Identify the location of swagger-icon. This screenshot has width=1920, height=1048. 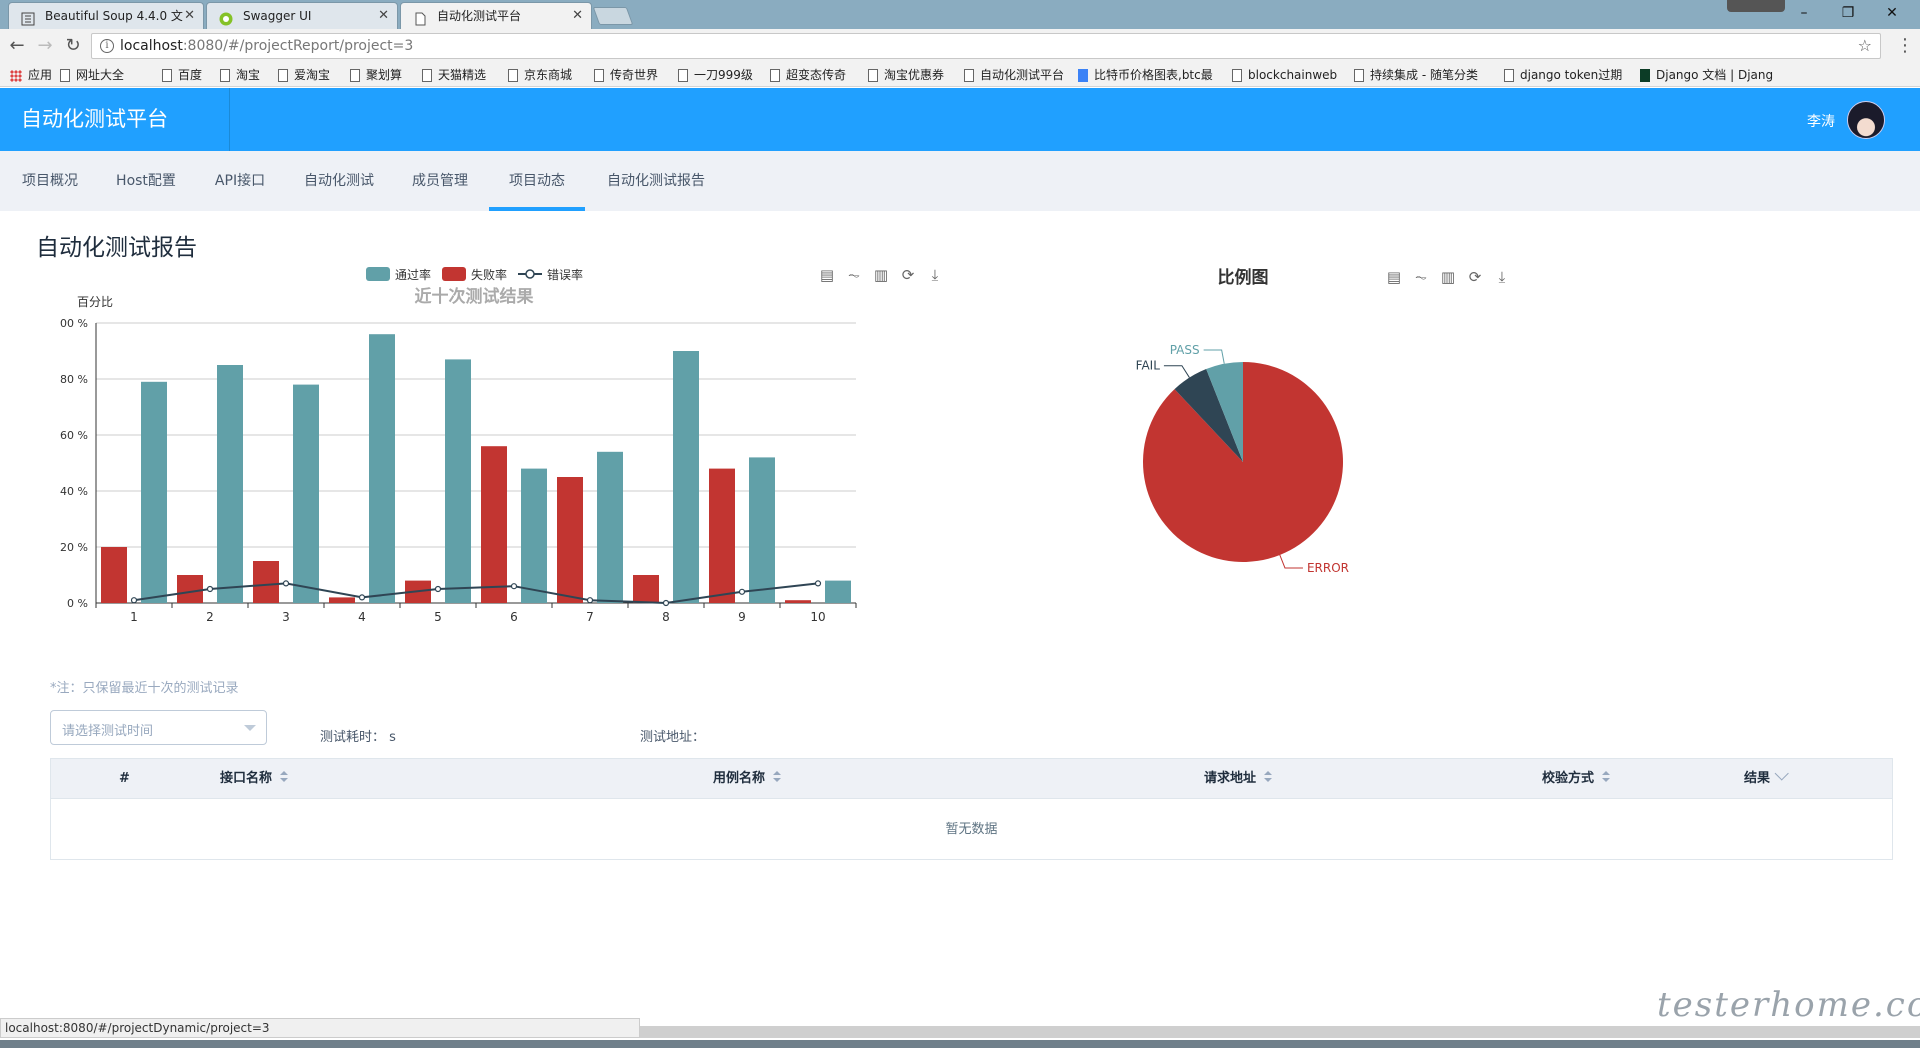
(226, 17).